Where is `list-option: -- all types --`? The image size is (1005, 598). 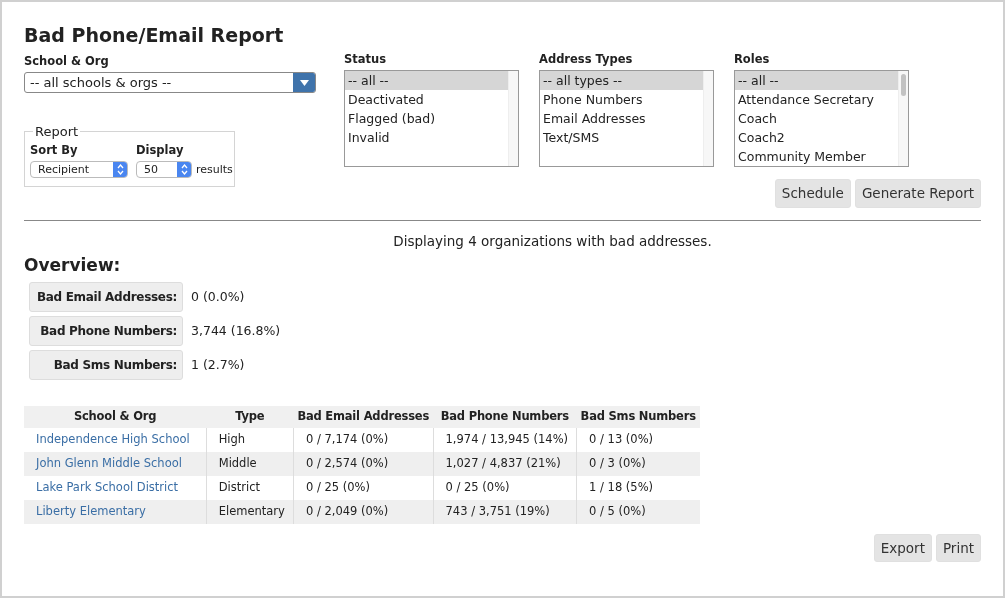 list-option: -- all types -- is located at coordinates (621, 81).